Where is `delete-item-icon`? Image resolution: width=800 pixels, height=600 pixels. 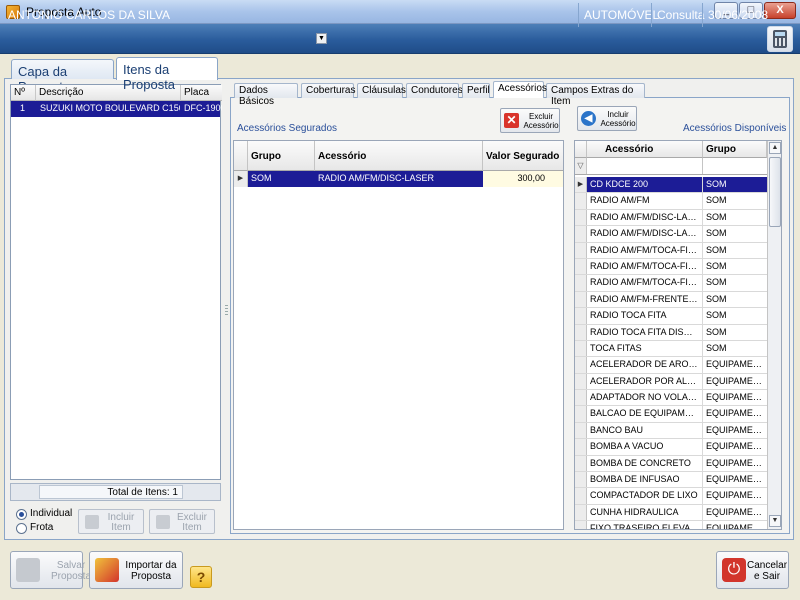
delete-item-icon is located at coordinates (163, 522).